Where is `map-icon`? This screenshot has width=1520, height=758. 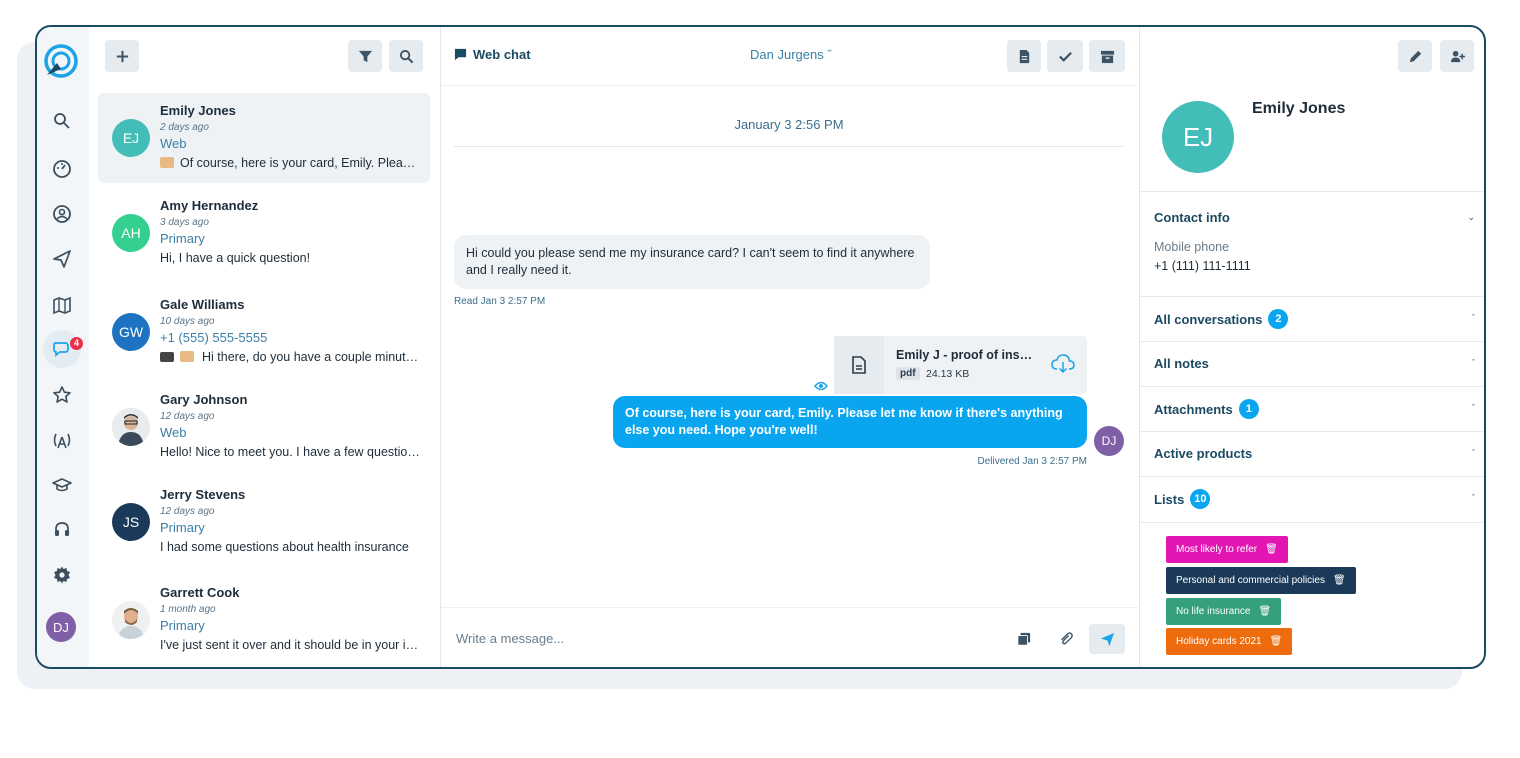 map-icon is located at coordinates (62, 305).